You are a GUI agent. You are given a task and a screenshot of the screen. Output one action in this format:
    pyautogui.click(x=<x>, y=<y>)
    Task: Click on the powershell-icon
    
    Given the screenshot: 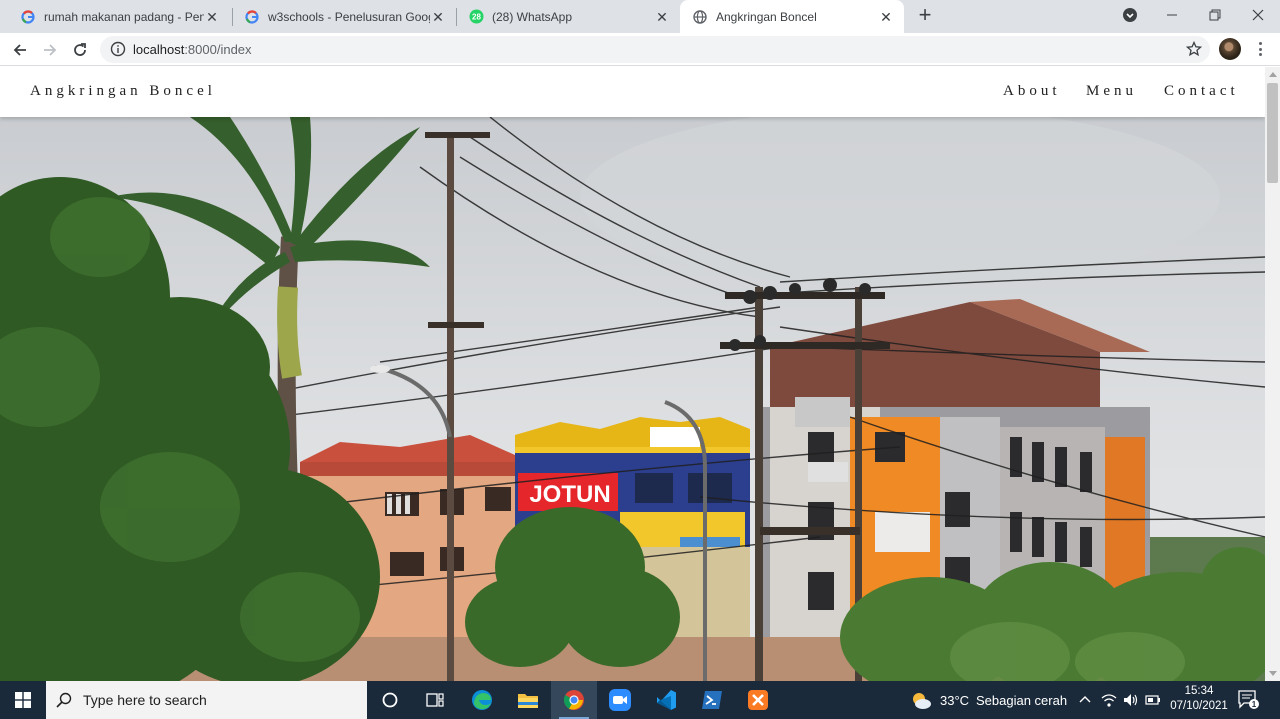 What is the action you would take?
    pyautogui.click(x=712, y=700)
    